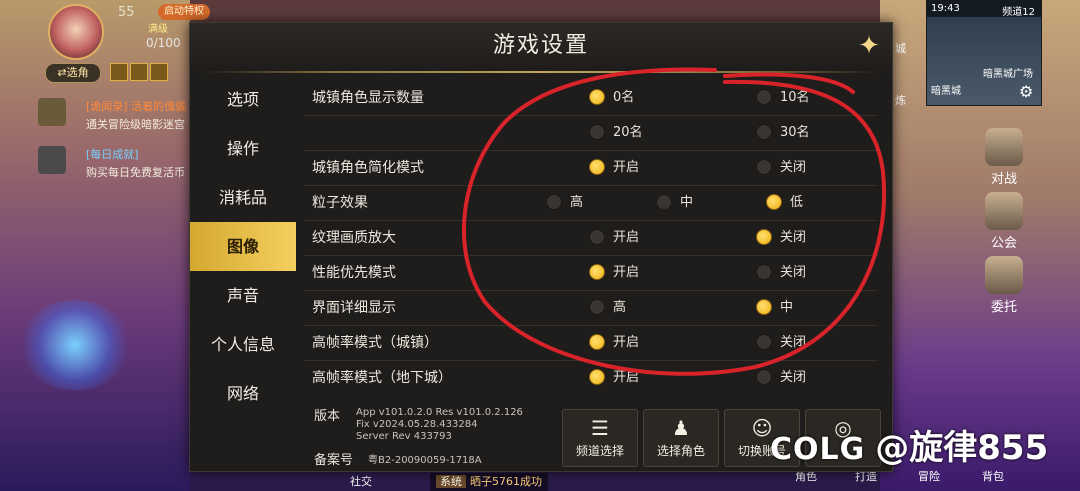 The height and width of the screenshot is (491, 1080). What do you see at coordinates (869, 46) in the screenshot?
I see `close-star-icon: ✦` at bounding box center [869, 46].